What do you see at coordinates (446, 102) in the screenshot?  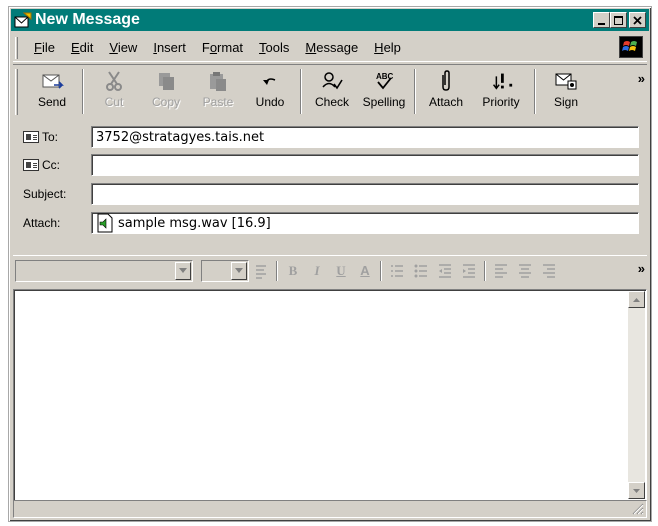 I see `attach-label: Attach` at bounding box center [446, 102].